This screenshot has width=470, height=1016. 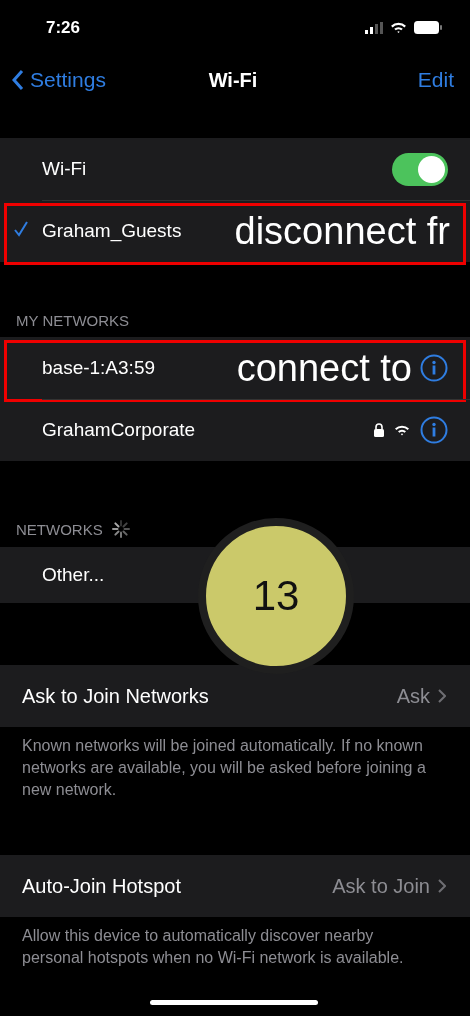 I want to click on signal-icon, so click(x=374, y=27).